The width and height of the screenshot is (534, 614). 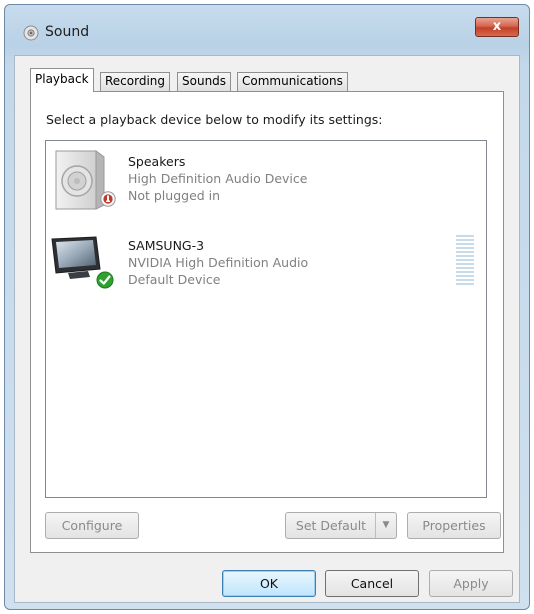 What do you see at coordinates (267, 33) in the screenshot?
I see `title-bar: Sound x` at bounding box center [267, 33].